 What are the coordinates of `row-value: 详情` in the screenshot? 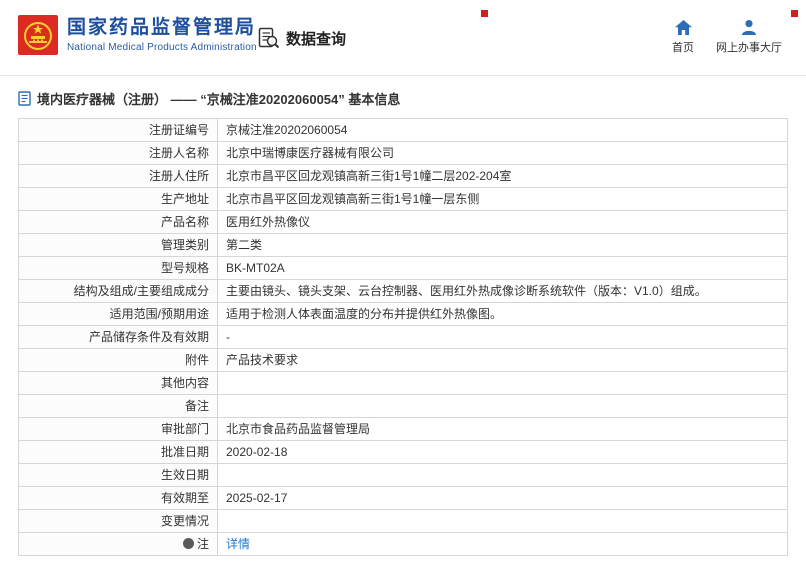 It's located at (502, 544).